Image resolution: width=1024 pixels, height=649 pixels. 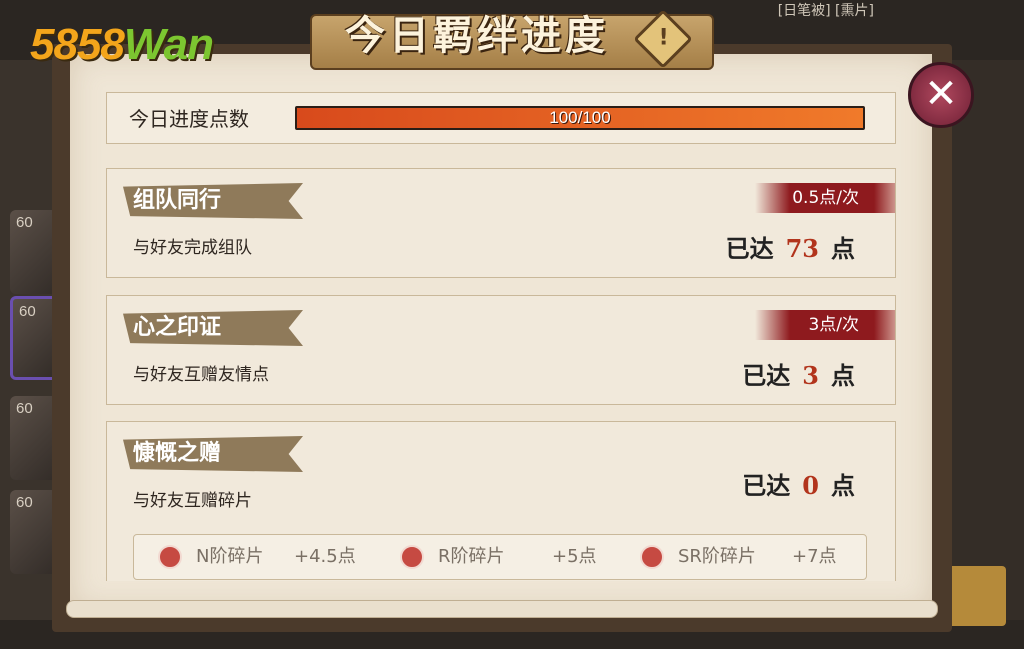 What do you see at coordinates (477, 35) in the screenshot?
I see `dialog-title: 今日羁绊进度` at bounding box center [477, 35].